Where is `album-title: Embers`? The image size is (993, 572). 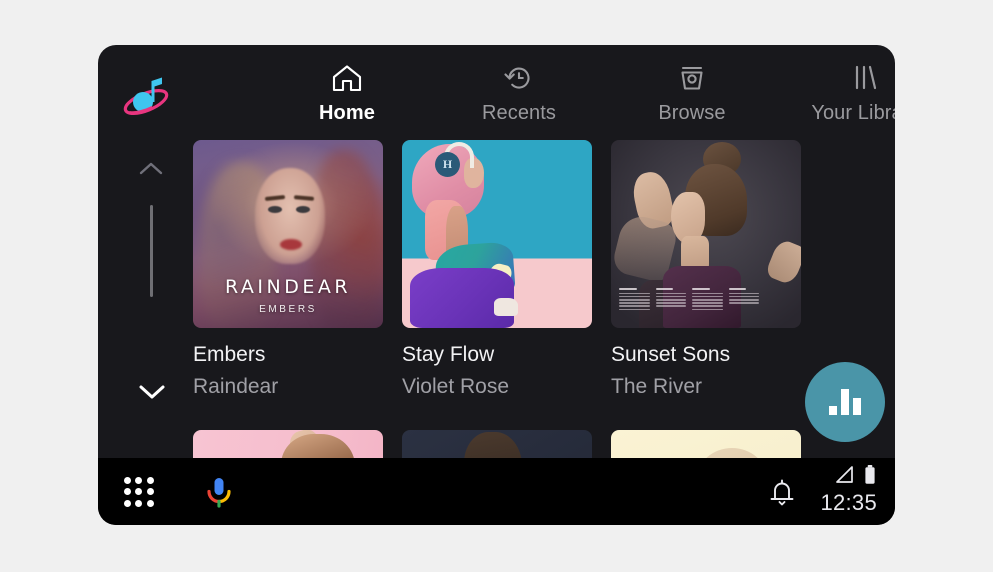
album-title: Embers is located at coordinates (229, 354).